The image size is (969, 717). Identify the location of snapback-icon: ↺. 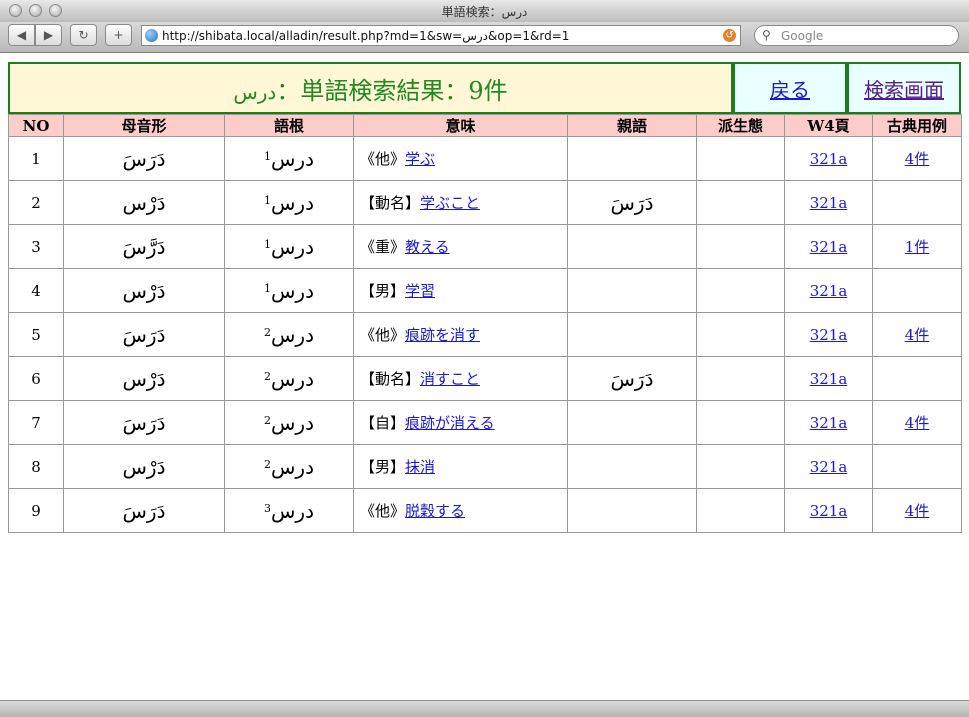
(729, 35).